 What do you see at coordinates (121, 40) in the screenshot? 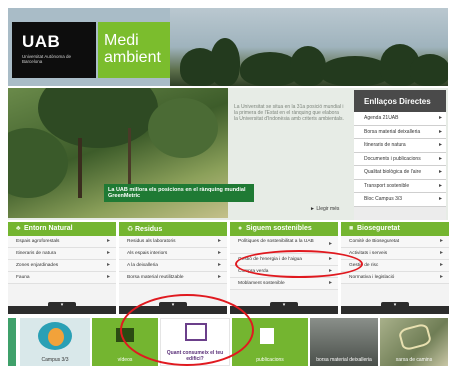
I see `brand-line-1: Medi` at bounding box center [121, 40].